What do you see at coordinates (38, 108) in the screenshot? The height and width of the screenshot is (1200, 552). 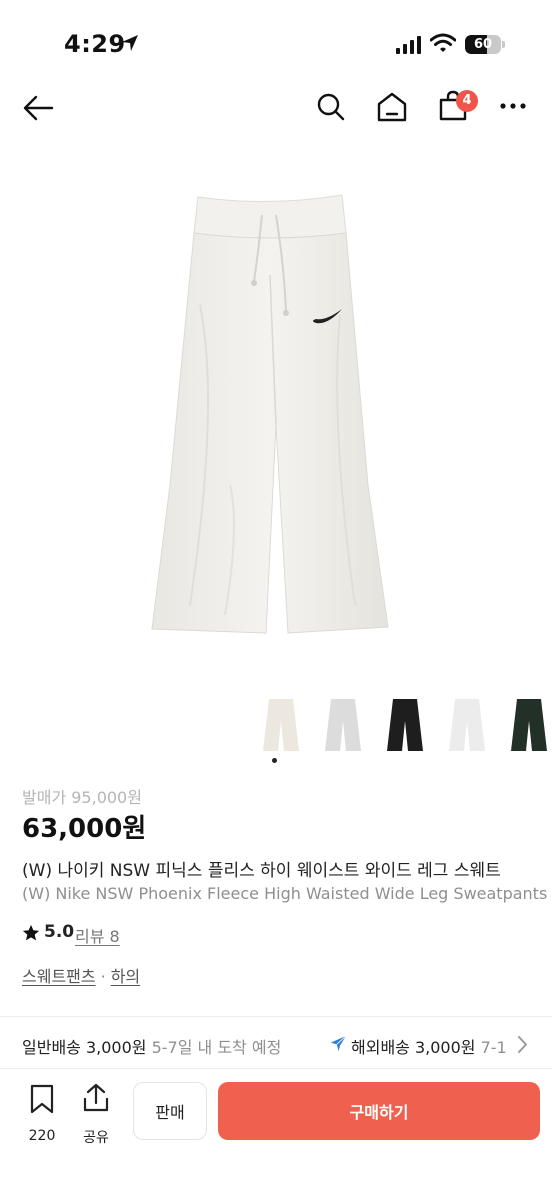 I see `back-arrow-icon` at bounding box center [38, 108].